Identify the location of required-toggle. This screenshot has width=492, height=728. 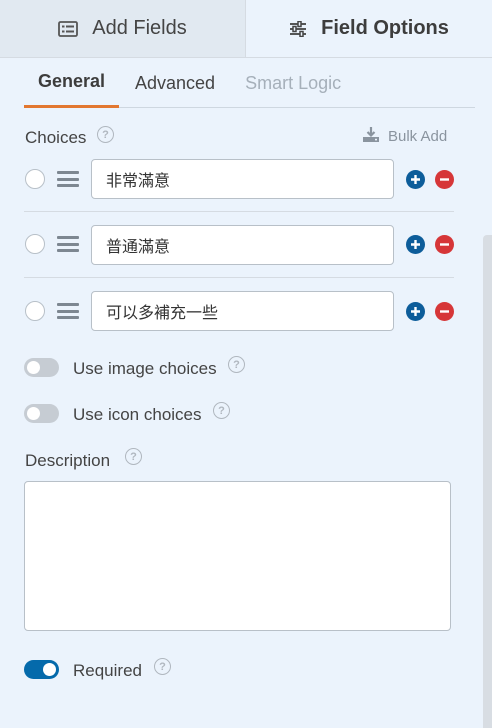
(41, 669).